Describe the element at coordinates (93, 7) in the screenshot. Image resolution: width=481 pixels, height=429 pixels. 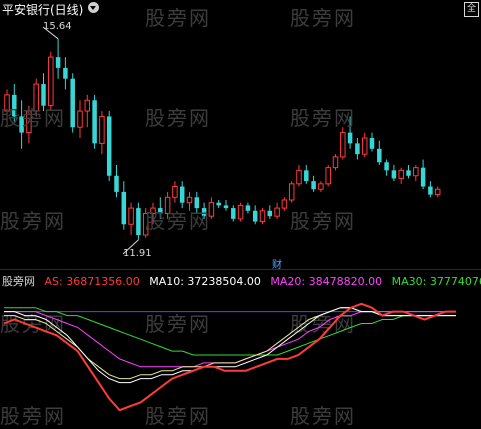
I see `collapse-toggle-icon` at that location.